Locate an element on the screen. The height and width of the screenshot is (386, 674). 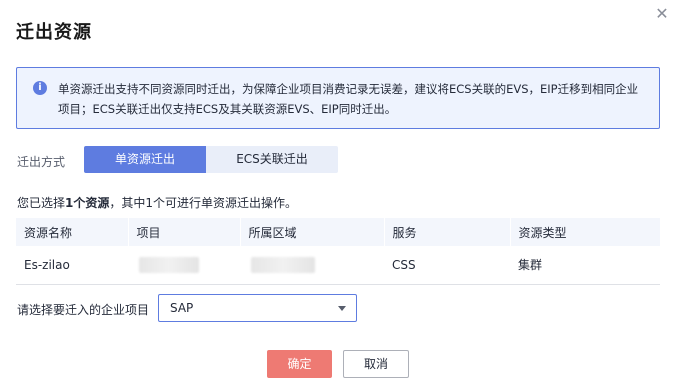
info-icon: i is located at coordinates (40, 88).